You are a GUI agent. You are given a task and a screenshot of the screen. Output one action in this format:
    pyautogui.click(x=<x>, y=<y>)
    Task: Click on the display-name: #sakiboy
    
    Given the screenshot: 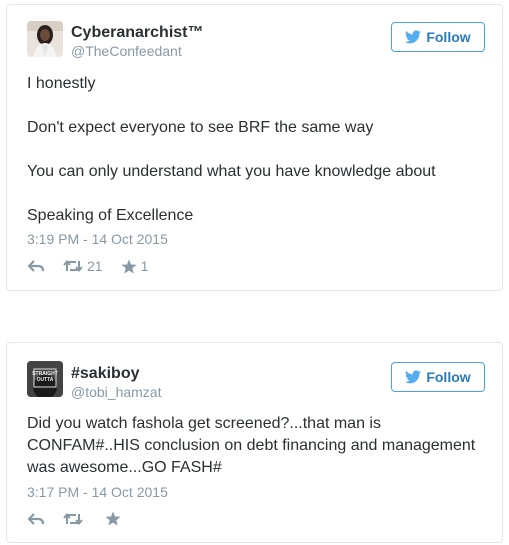 What is the action you would take?
    pyautogui.click(x=105, y=374)
    